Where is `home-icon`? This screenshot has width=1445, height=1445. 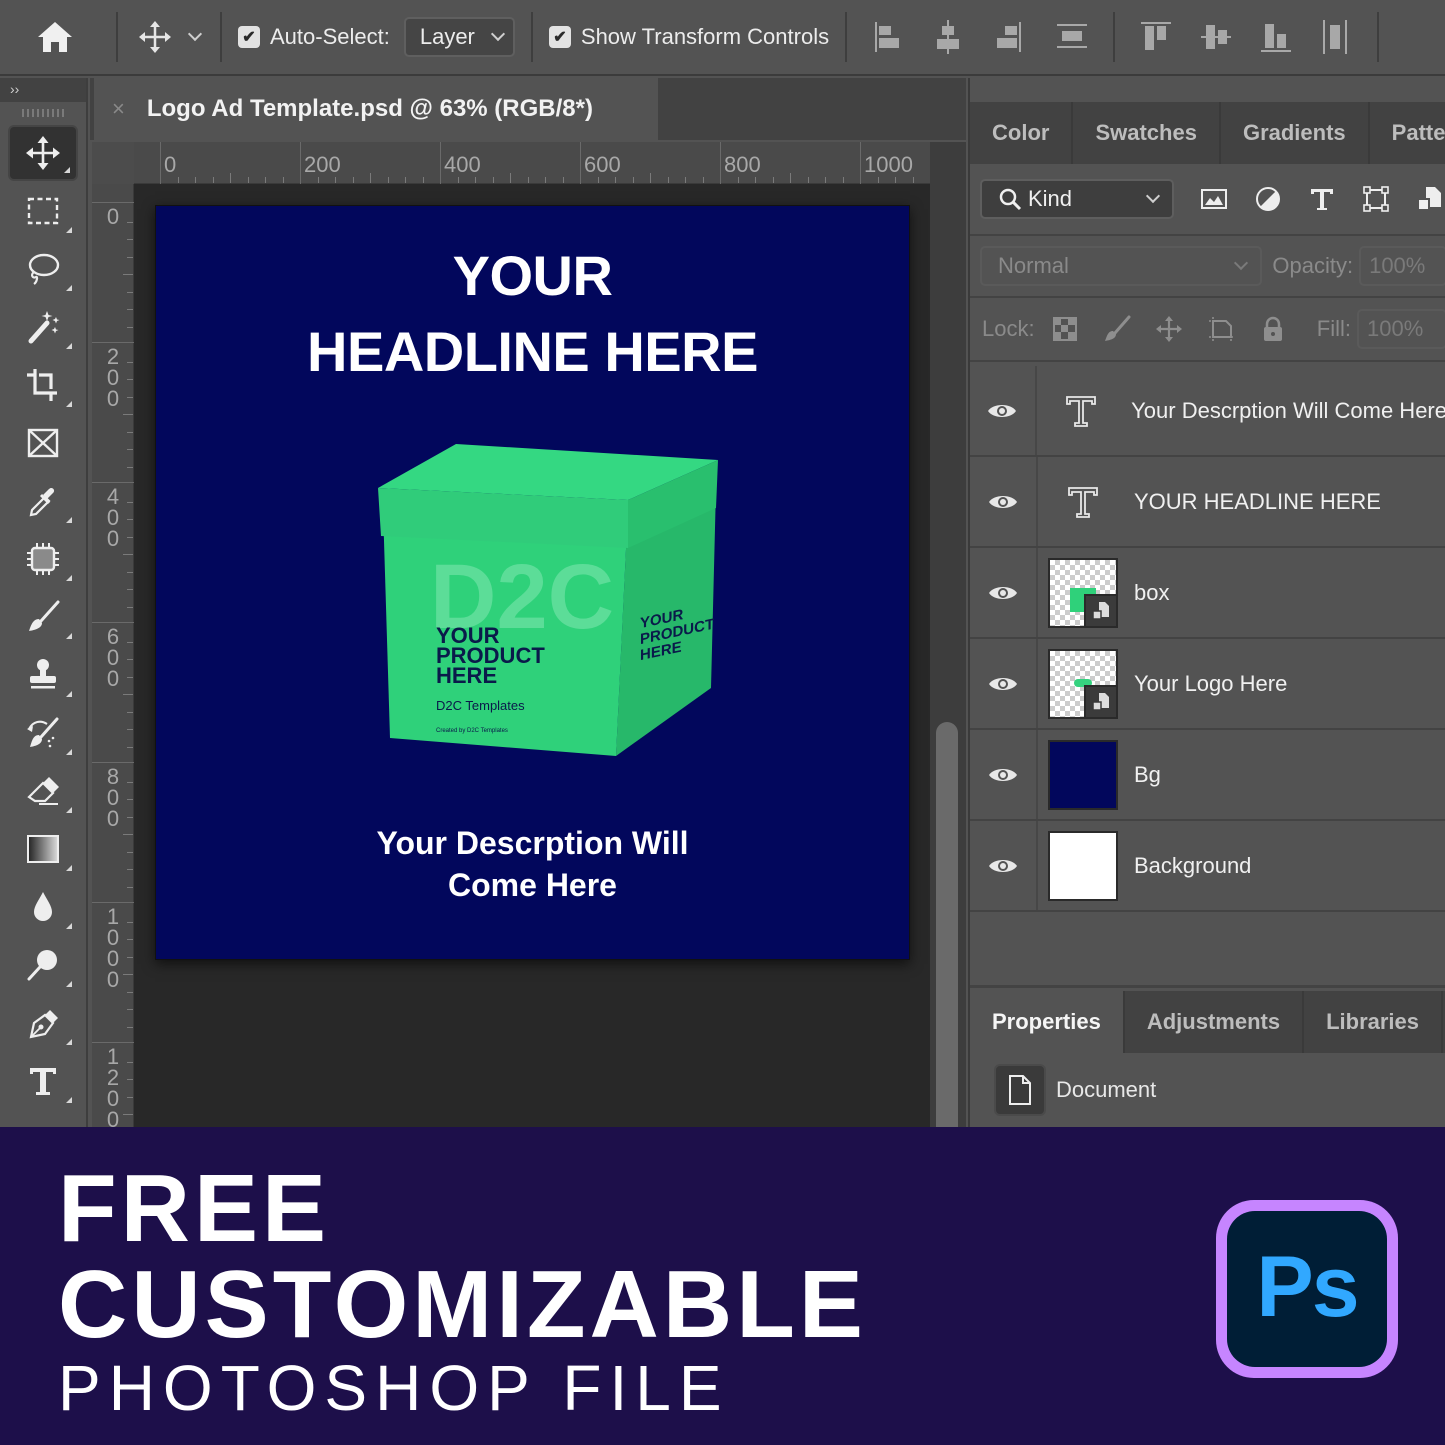 home-icon is located at coordinates (55, 37).